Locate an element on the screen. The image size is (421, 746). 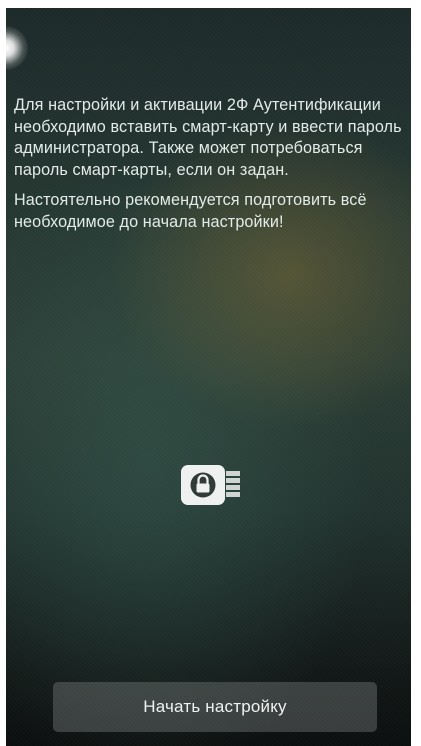
start-setup-button: Начать настройку is located at coordinates (215, 707).